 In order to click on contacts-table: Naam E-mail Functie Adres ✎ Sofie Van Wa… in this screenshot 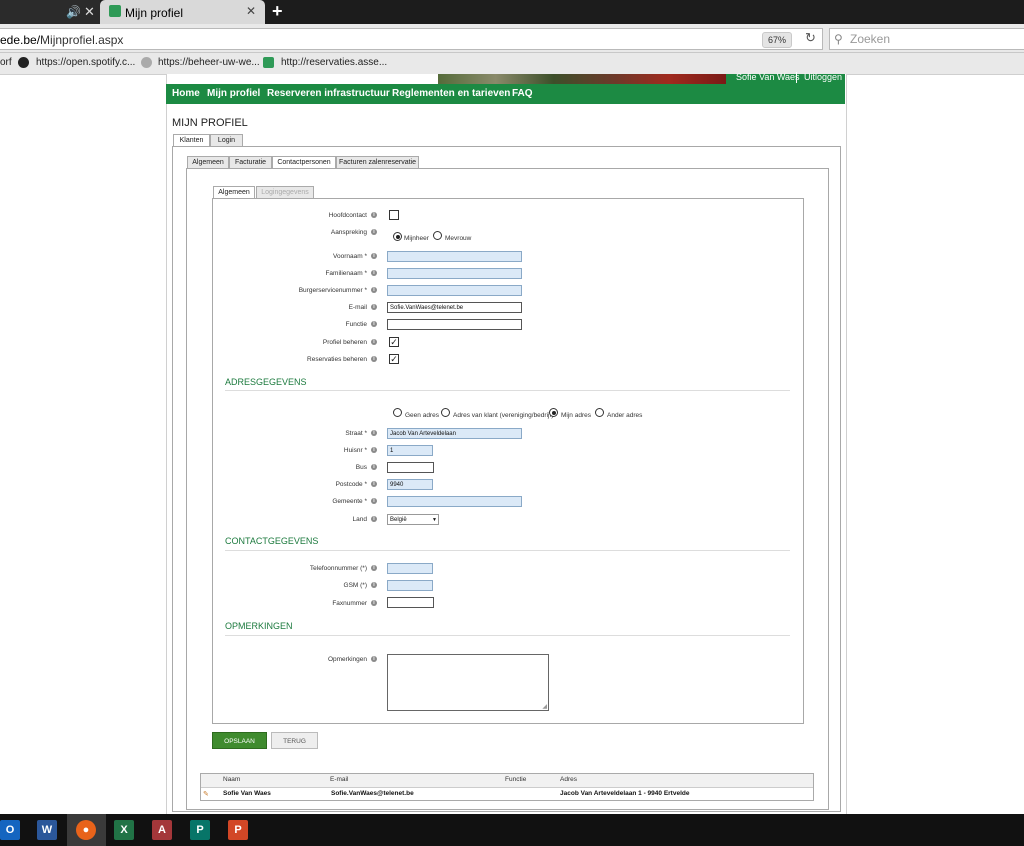, I will do `click(507, 787)`.